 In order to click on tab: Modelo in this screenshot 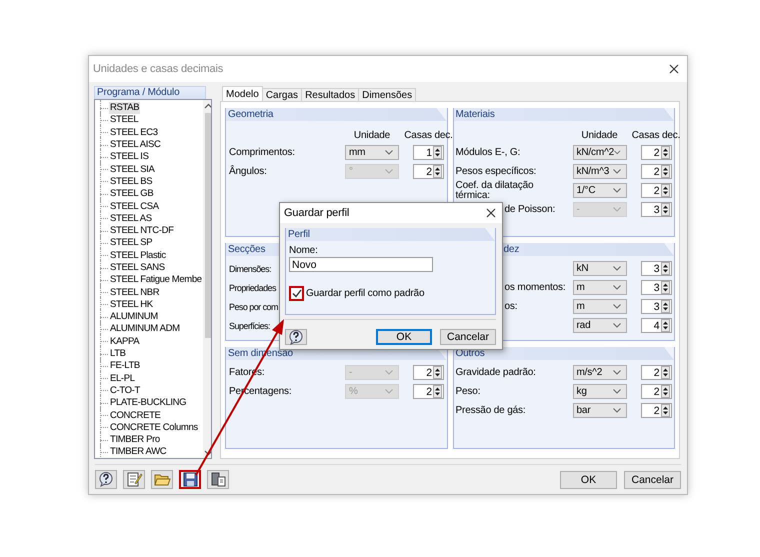, I will do `click(242, 93)`.